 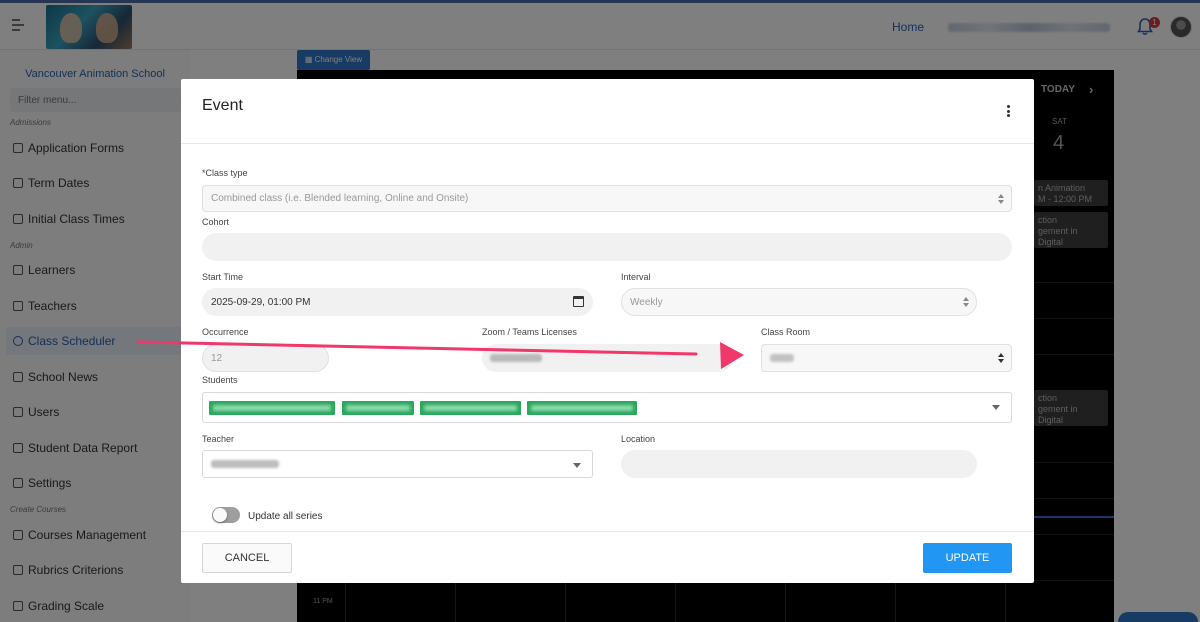 What do you see at coordinates (607, 531) in the screenshot?
I see `modal-footer-divider` at bounding box center [607, 531].